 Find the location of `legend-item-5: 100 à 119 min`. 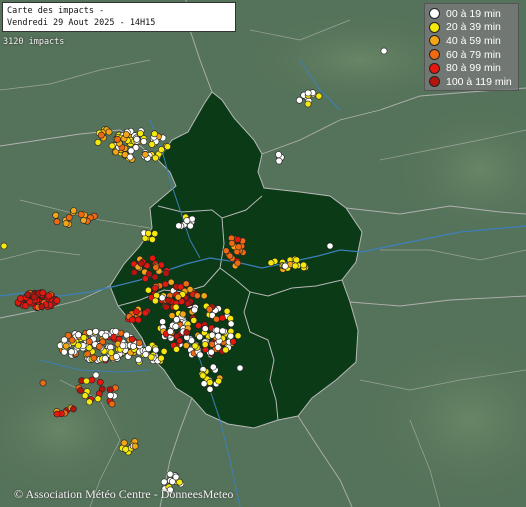

legend-item-5: 100 à 119 min is located at coordinates (471, 82).